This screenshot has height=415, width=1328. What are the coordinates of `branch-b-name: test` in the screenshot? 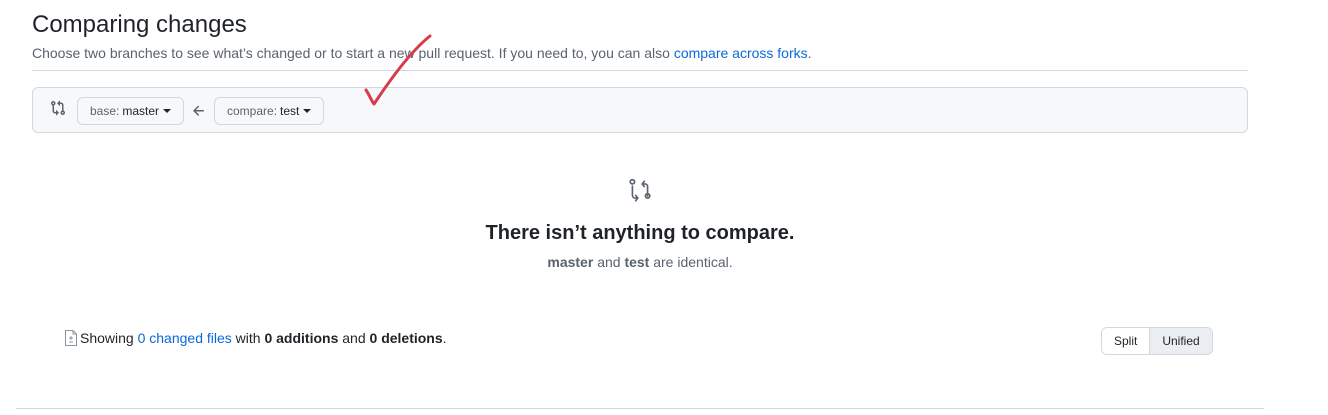 It's located at (637, 262).